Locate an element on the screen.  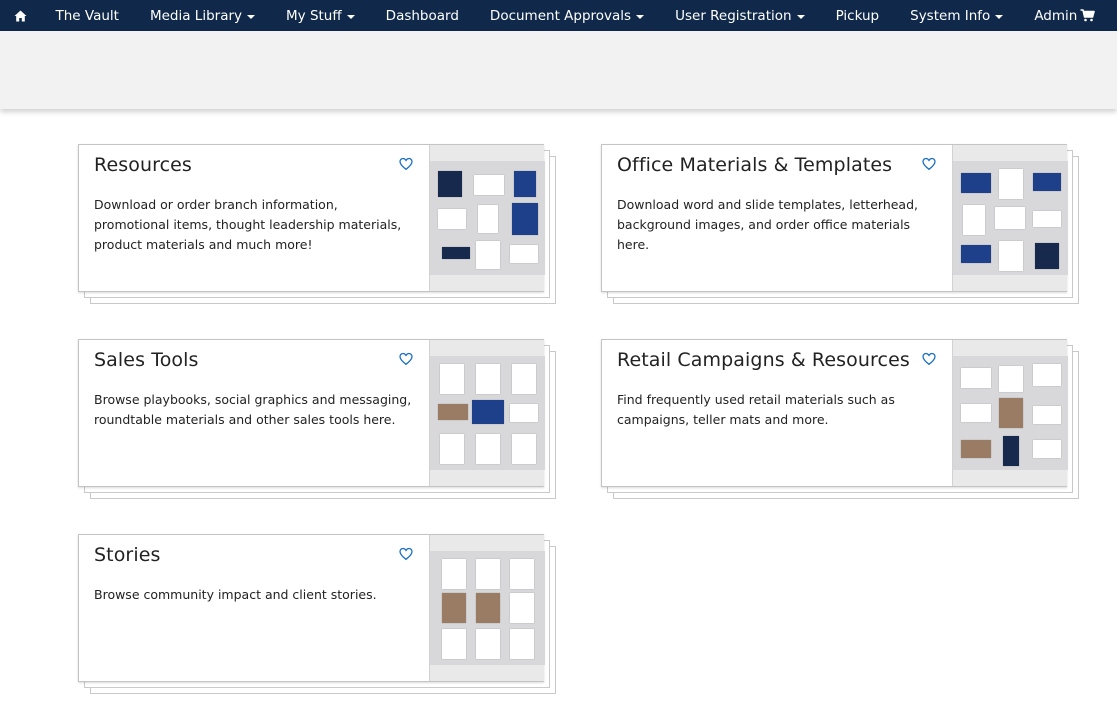
nav-label: Dashboard is located at coordinates (422, 15).